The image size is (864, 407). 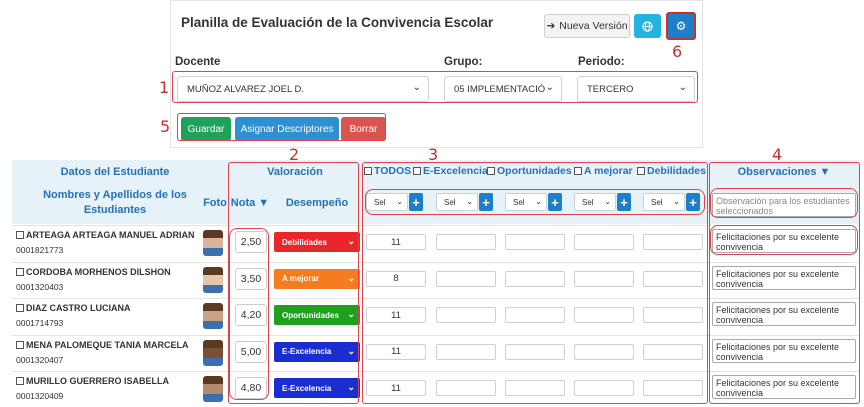 What do you see at coordinates (601, 62) in the screenshot?
I see `periodo-label: Periodo:` at bounding box center [601, 62].